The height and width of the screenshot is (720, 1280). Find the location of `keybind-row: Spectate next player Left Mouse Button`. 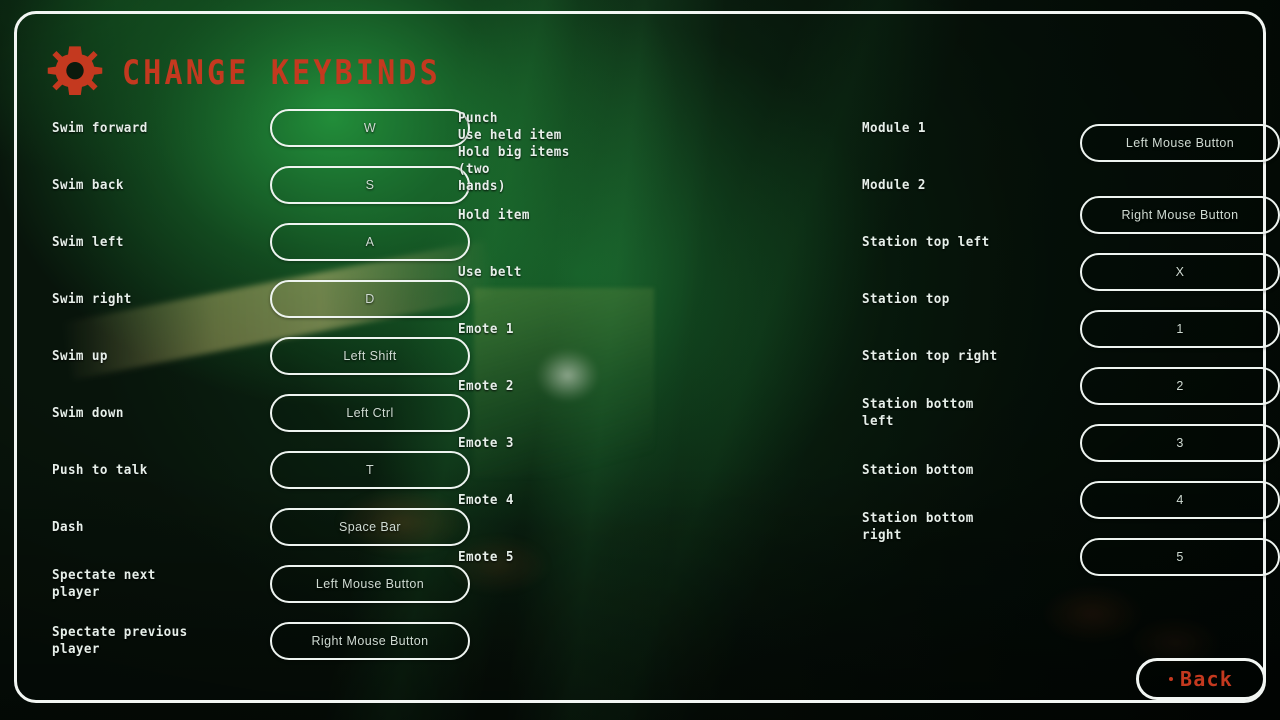

keybind-row: Spectate next player Left Mouse Button is located at coordinates (261, 584).